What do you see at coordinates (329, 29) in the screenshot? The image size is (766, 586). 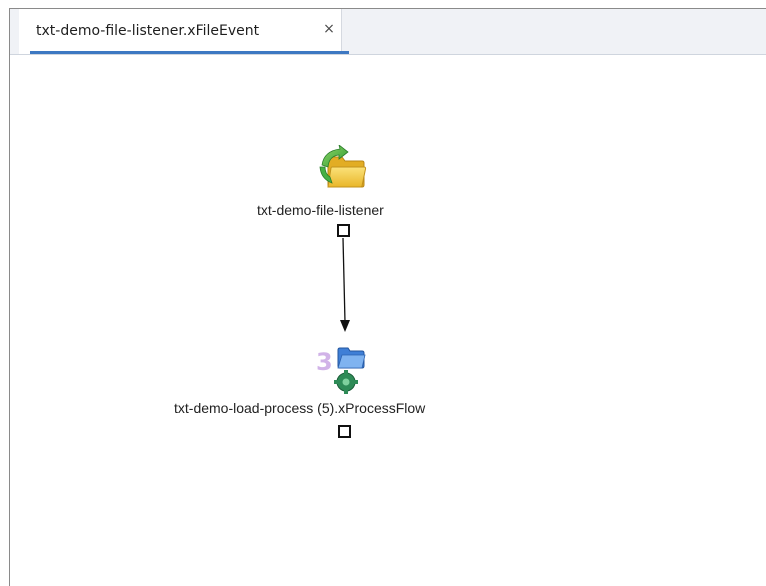 I see `close-icon: ×` at bounding box center [329, 29].